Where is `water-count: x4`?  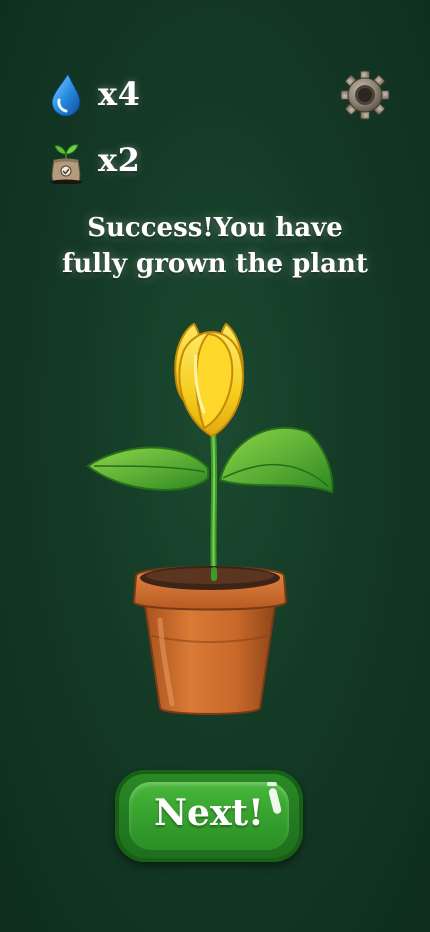
water-count: x4 is located at coordinates (119, 94).